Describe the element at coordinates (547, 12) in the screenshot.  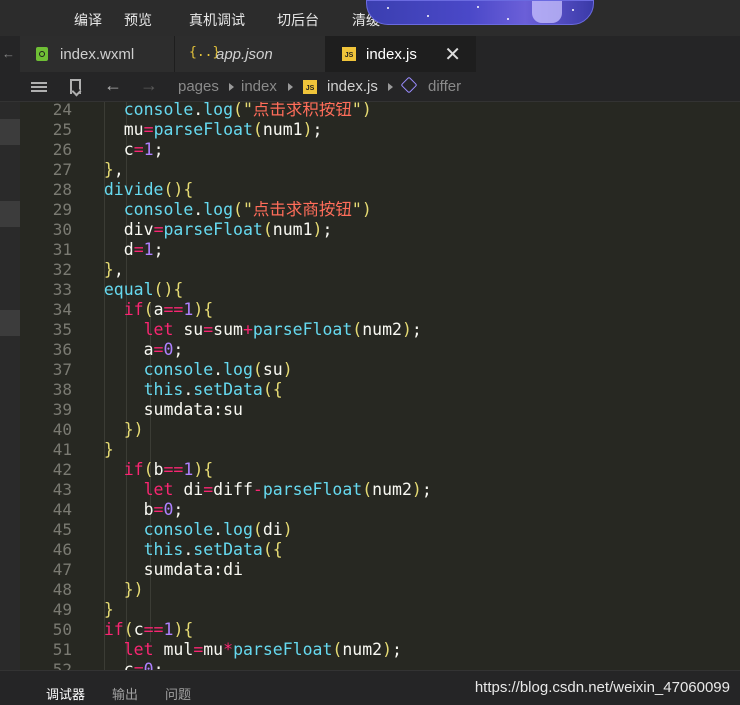
I see `banner-figure` at that location.